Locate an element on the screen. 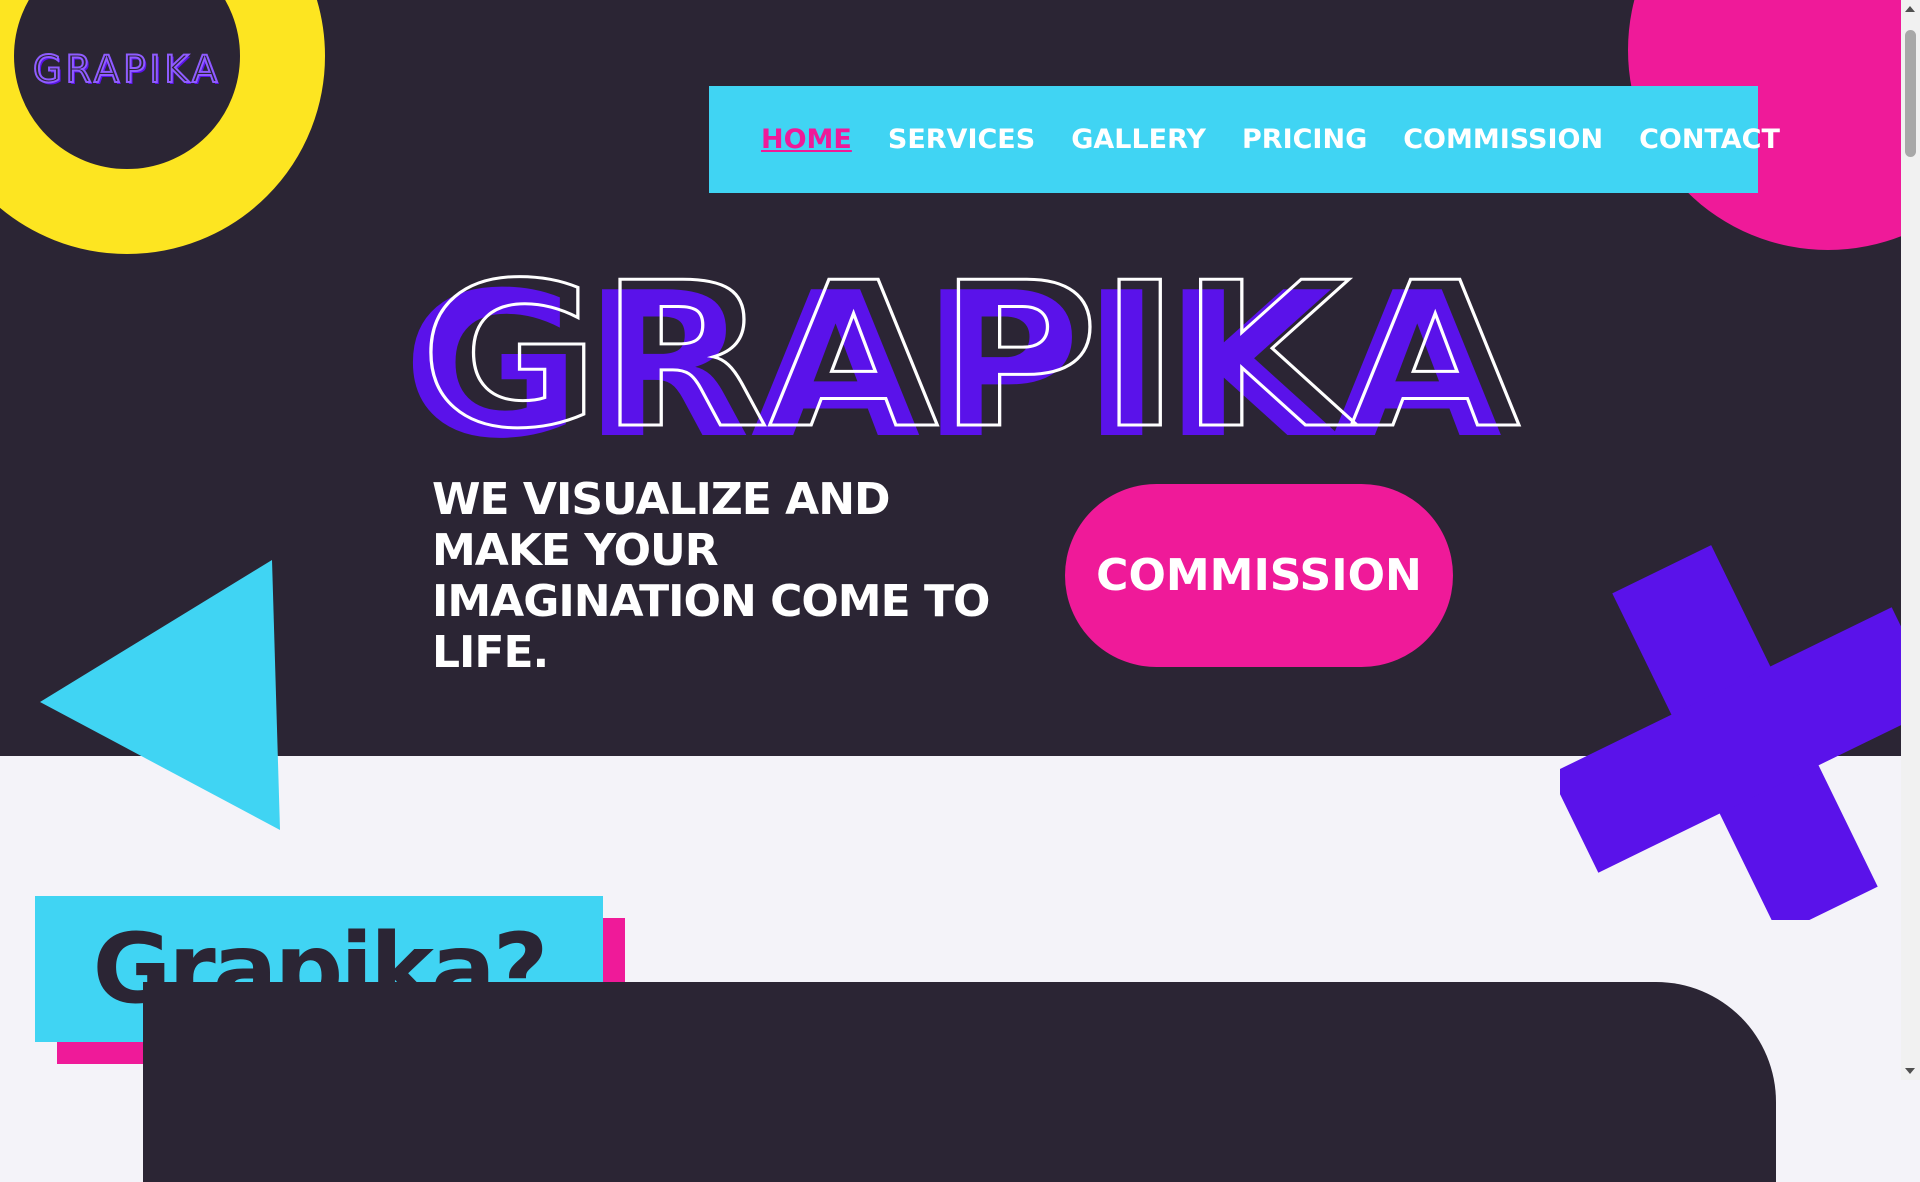 This screenshot has width=1920, height=1182. hero-title: GRAPIKA GRAPIKA is located at coordinates (962, 350).